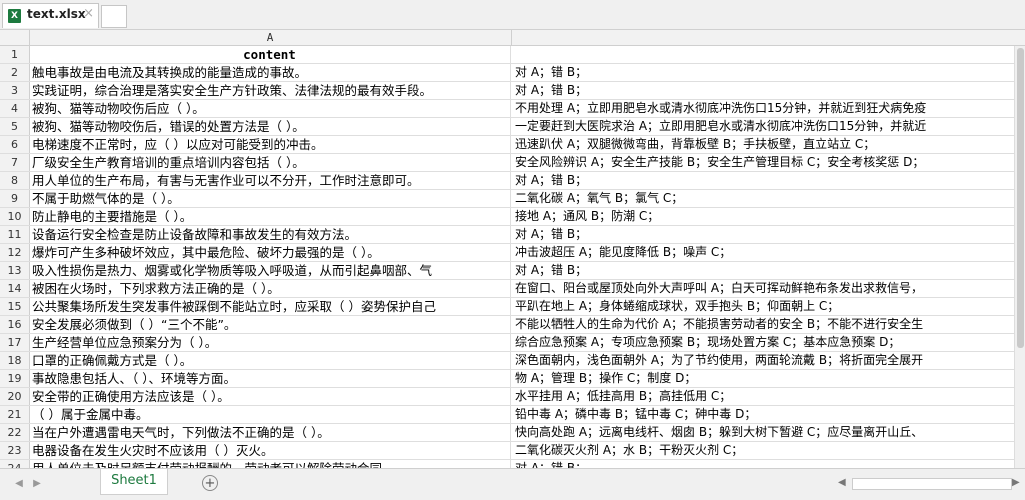 The width and height of the screenshot is (1025, 500). What do you see at coordinates (15, 180) in the screenshot?
I see `row-header: 8` at bounding box center [15, 180].